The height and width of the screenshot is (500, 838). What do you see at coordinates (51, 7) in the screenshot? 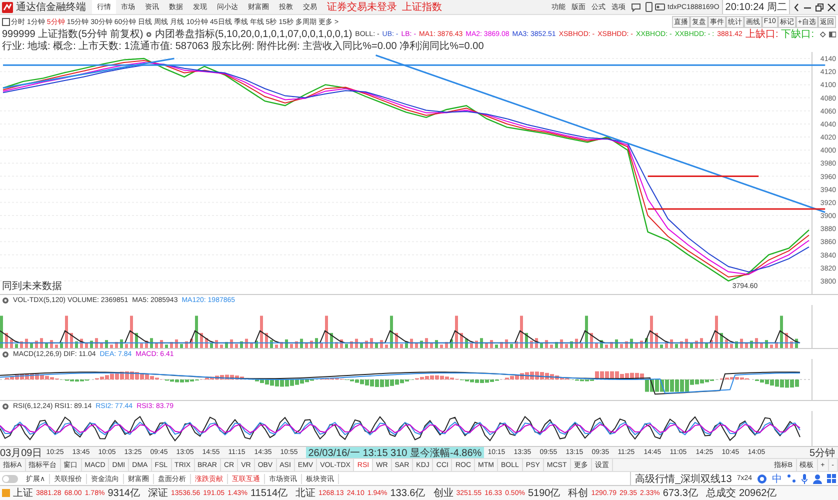
I see `app-title: 通达信金融终端` at bounding box center [51, 7].